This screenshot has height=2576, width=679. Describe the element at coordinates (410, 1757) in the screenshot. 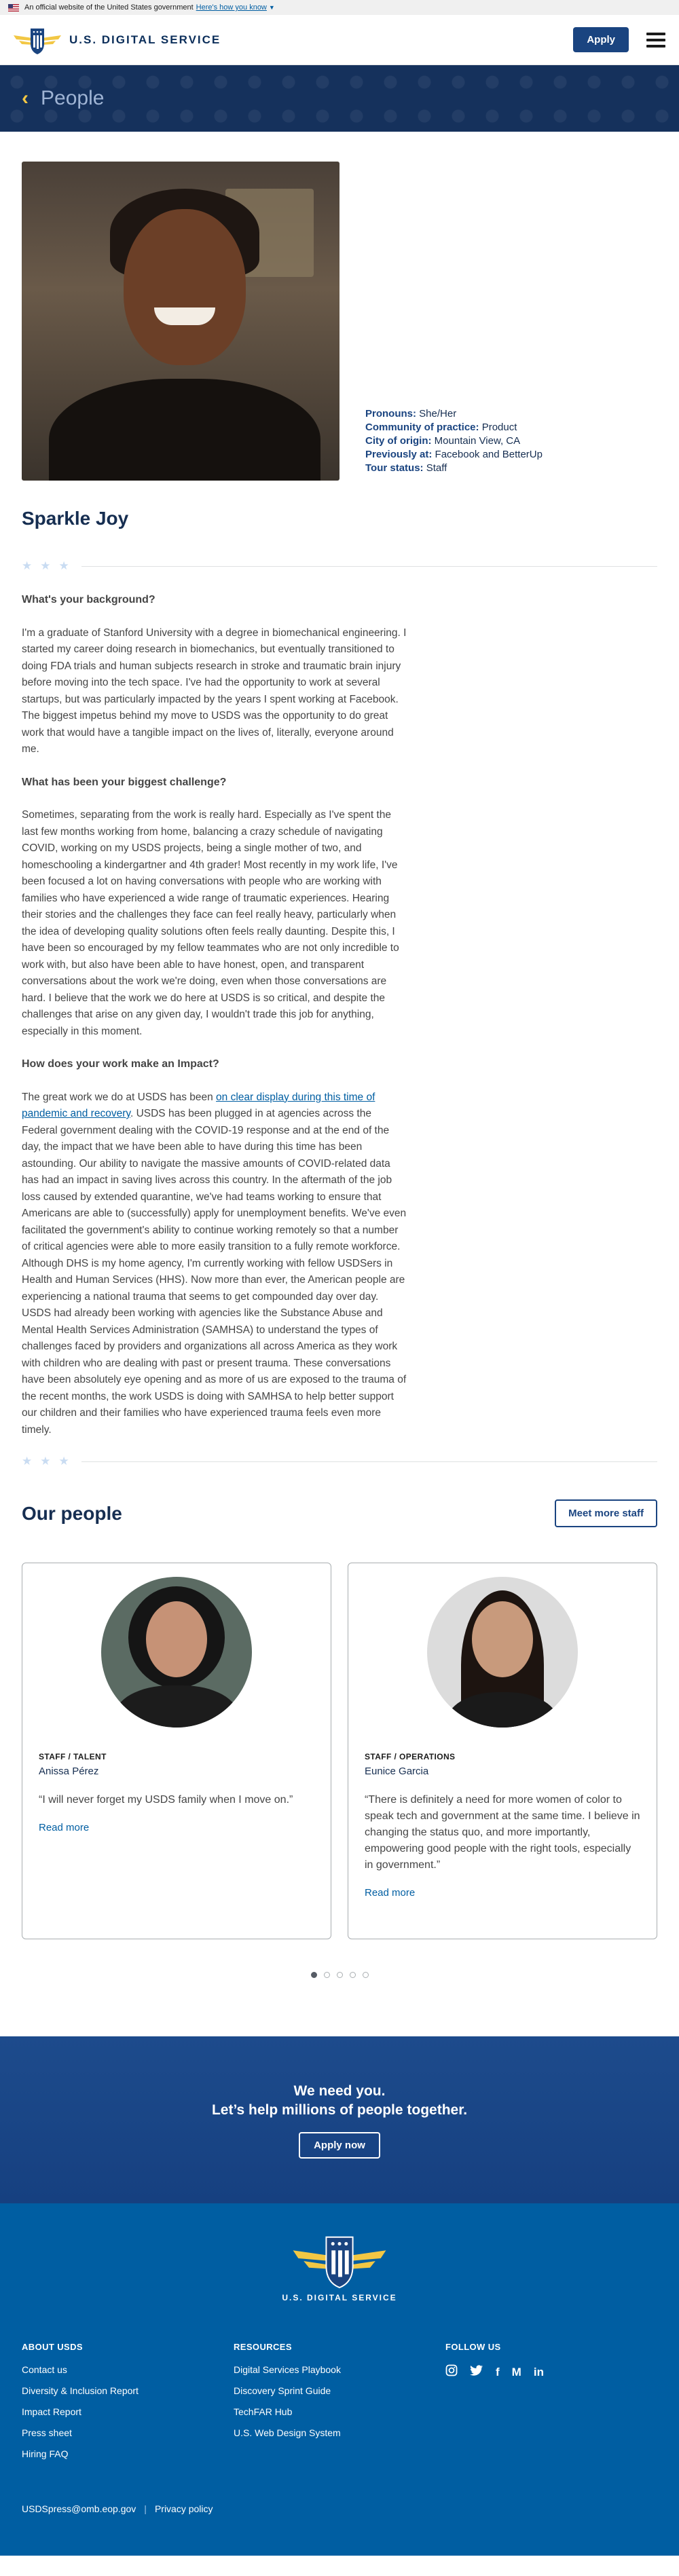

I see `card-role: STAFF / OPERATIONS` at that location.